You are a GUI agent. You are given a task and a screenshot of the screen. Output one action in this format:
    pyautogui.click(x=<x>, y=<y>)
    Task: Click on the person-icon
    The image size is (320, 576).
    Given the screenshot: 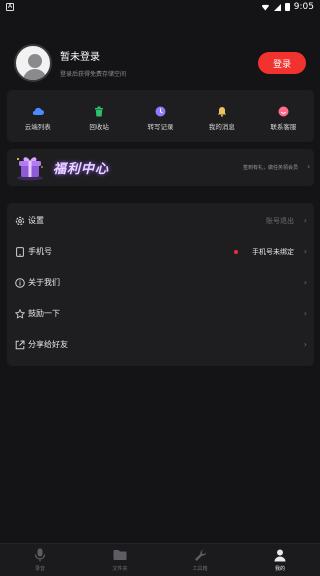 What is the action you would take?
    pyautogui.click(x=280, y=555)
    